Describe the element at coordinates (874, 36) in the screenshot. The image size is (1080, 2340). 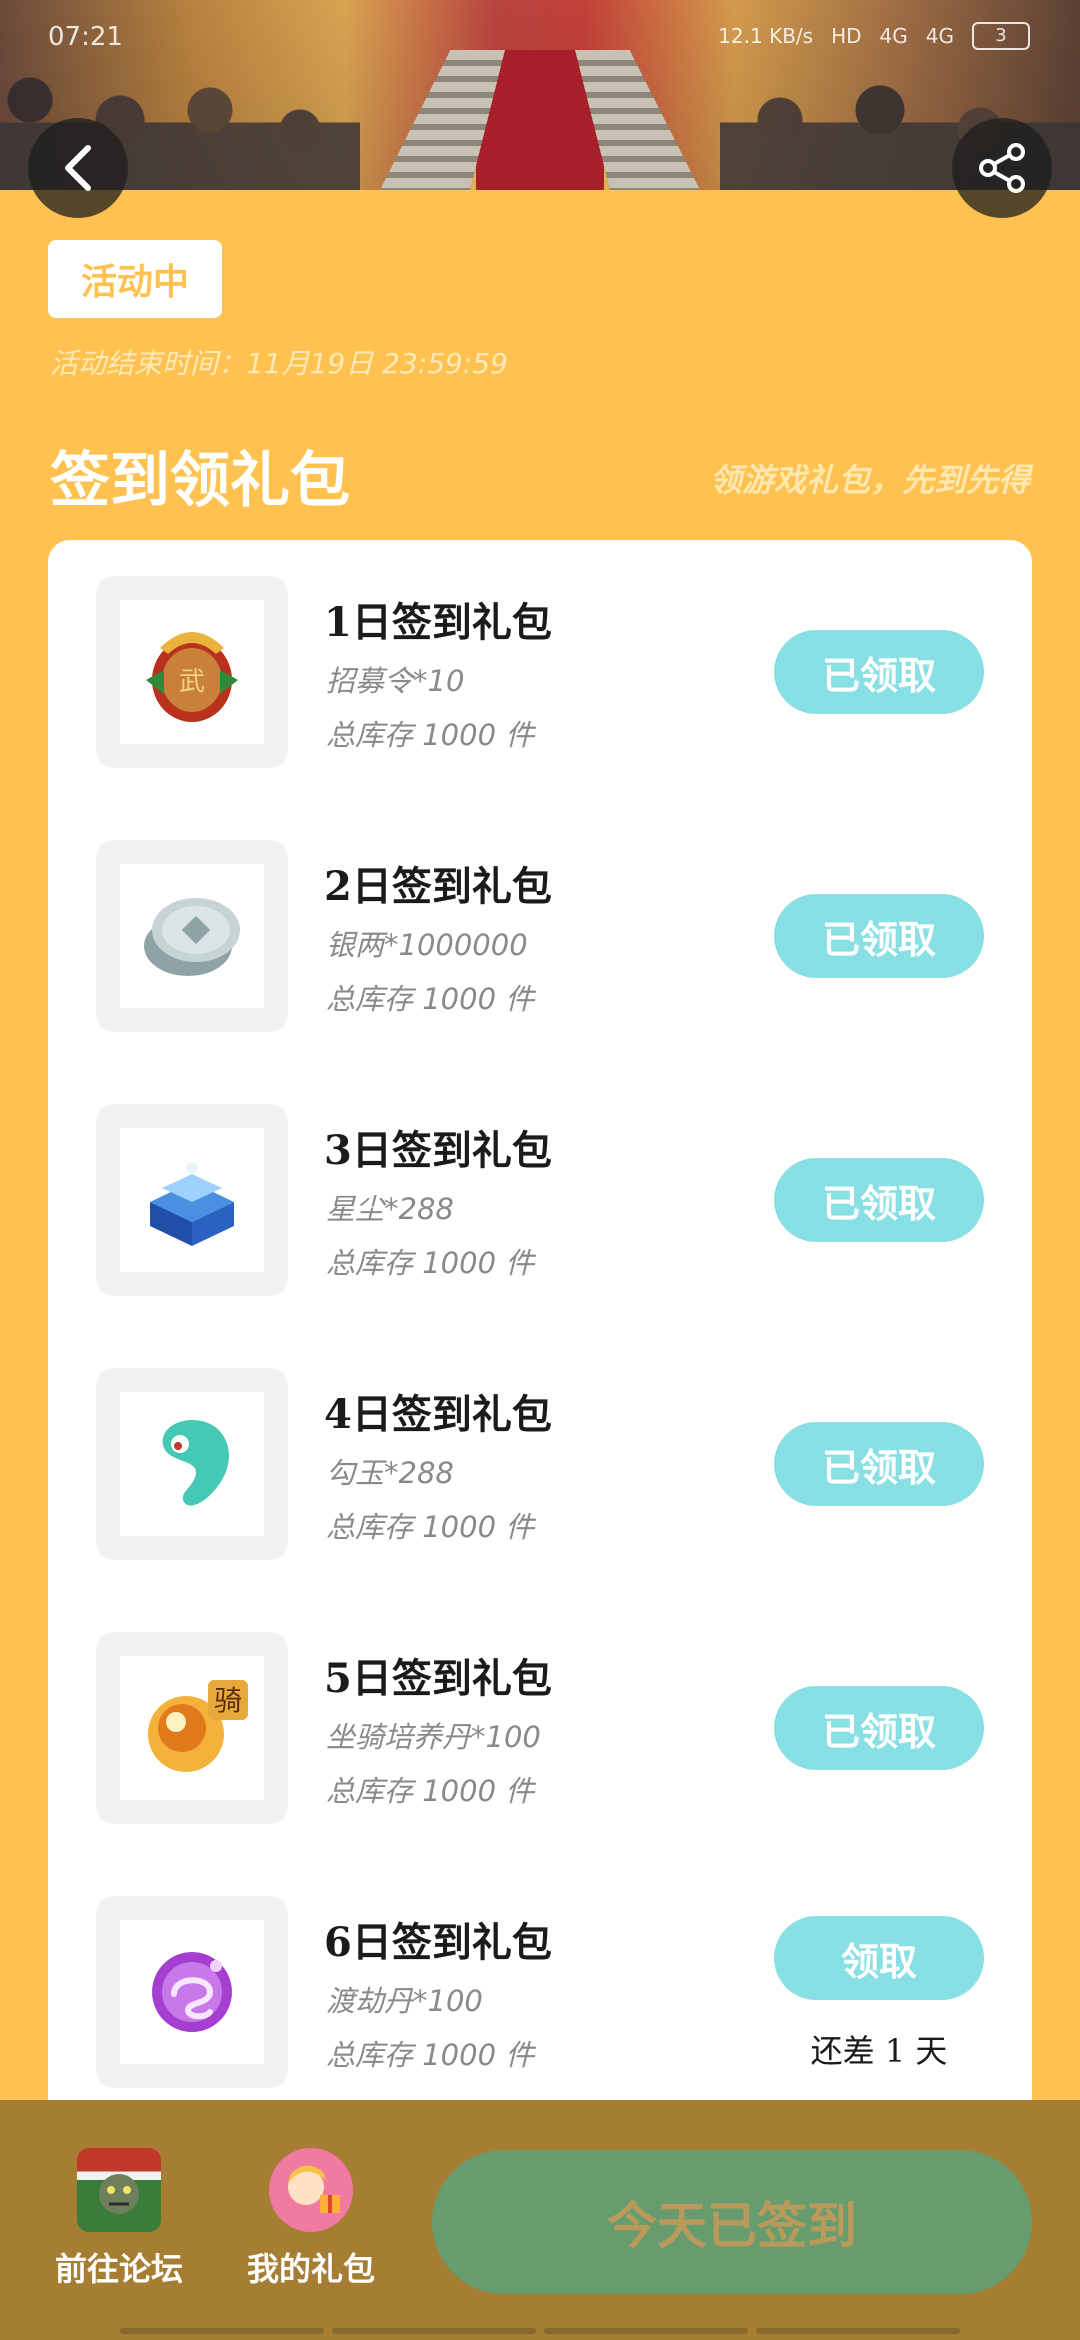
I see `status-indicators: 12.1 KB/s HD 4G 4G 3` at that location.